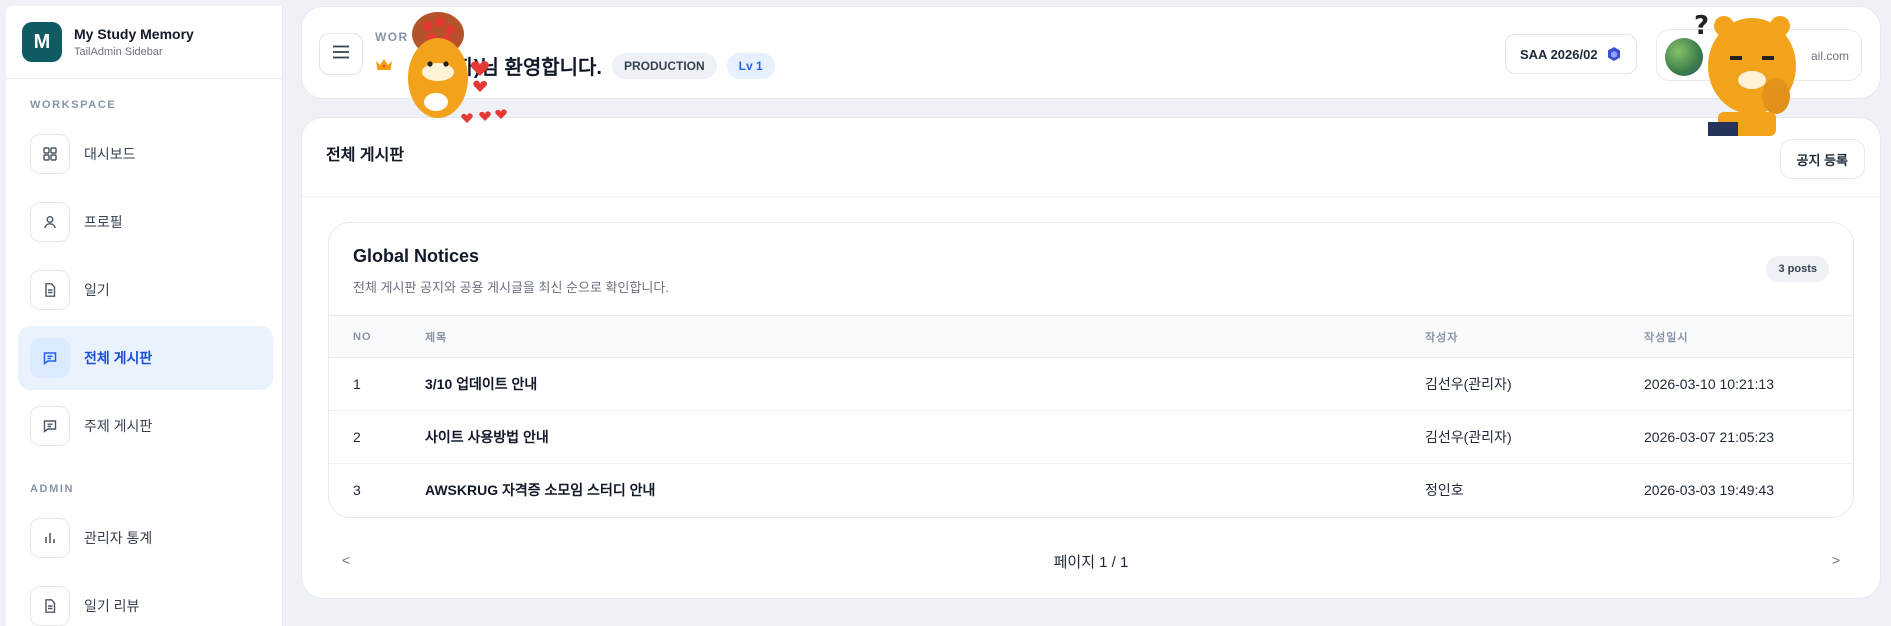 The height and width of the screenshot is (626, 1891). I want to click on brand: M My Study Memory TailAdmin Sidebar, so click(144, 42).